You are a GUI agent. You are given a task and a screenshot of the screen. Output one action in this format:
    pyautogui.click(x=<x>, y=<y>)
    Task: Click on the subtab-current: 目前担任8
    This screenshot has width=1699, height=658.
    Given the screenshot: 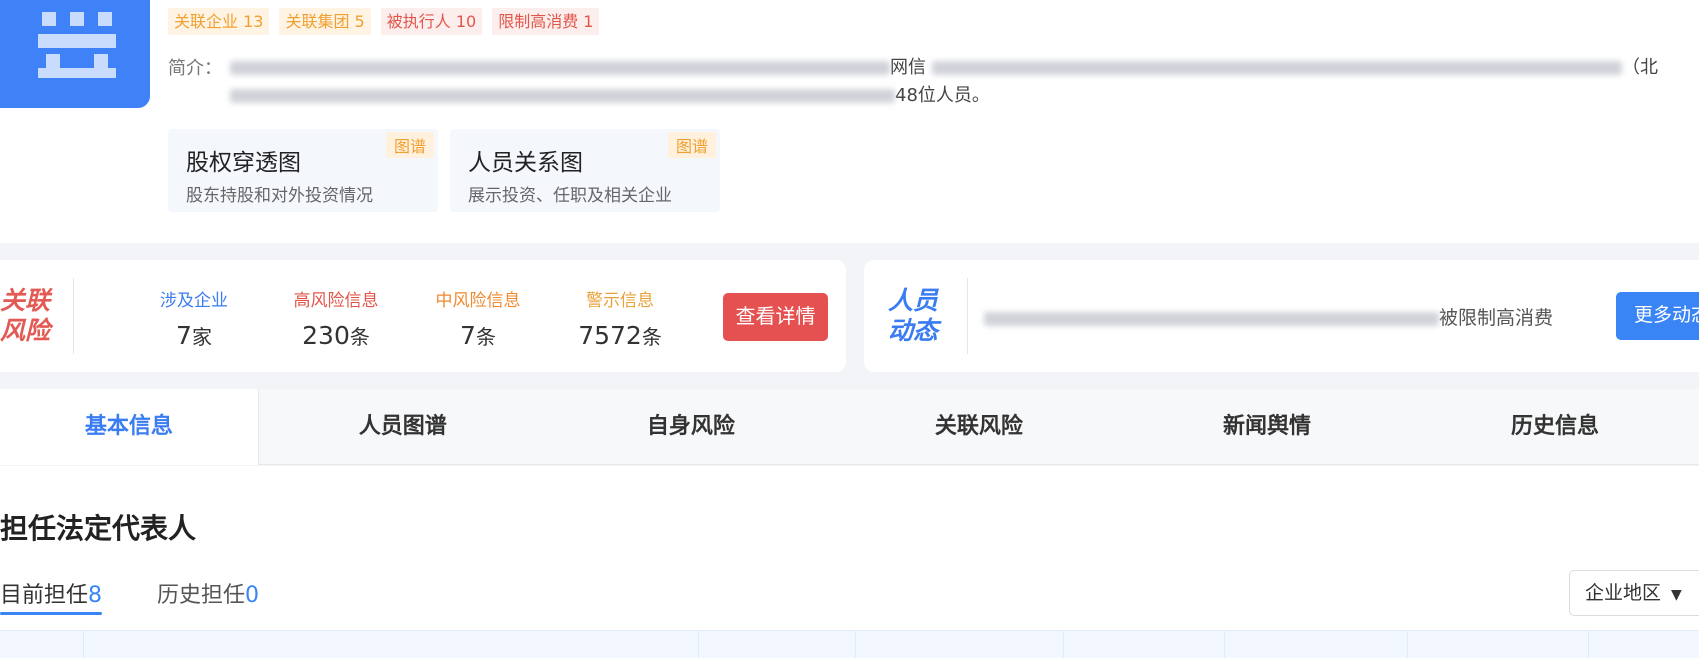 What is the action you would take?
    pyautogui.click(x=51, y=596)
    